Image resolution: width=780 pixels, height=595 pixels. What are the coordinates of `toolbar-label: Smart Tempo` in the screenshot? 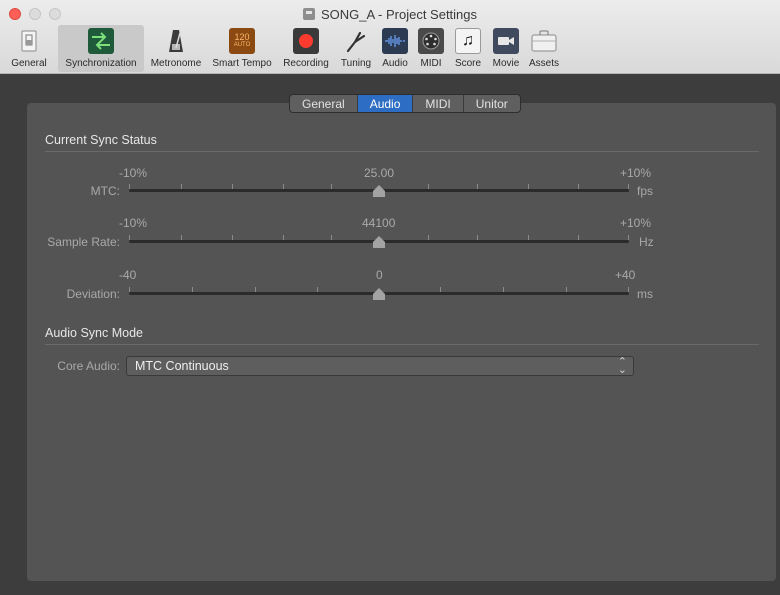 It's located at (242, 63).